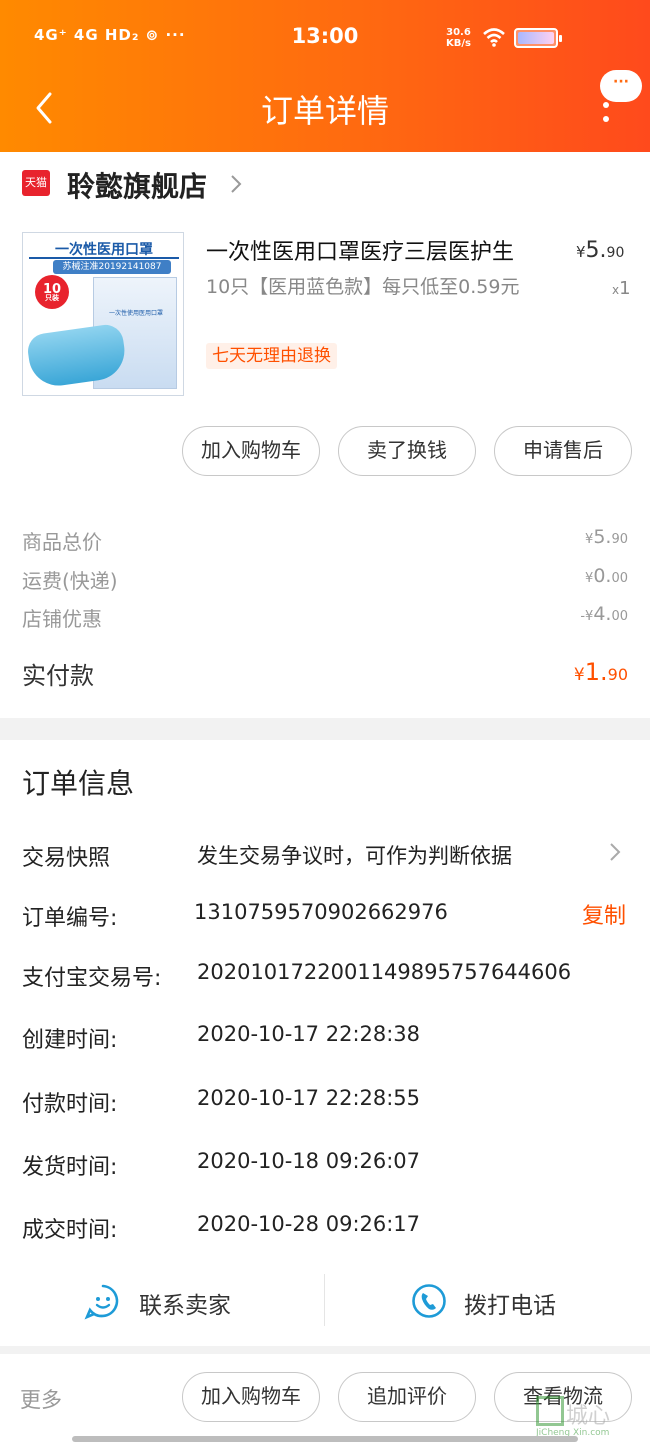 Image resolution: width=650 pixels, height=1444 pixels. What do you see at coordinates (538, 38) in the screenshot?
I see `battery-icon` at bounding box center [538, 38].